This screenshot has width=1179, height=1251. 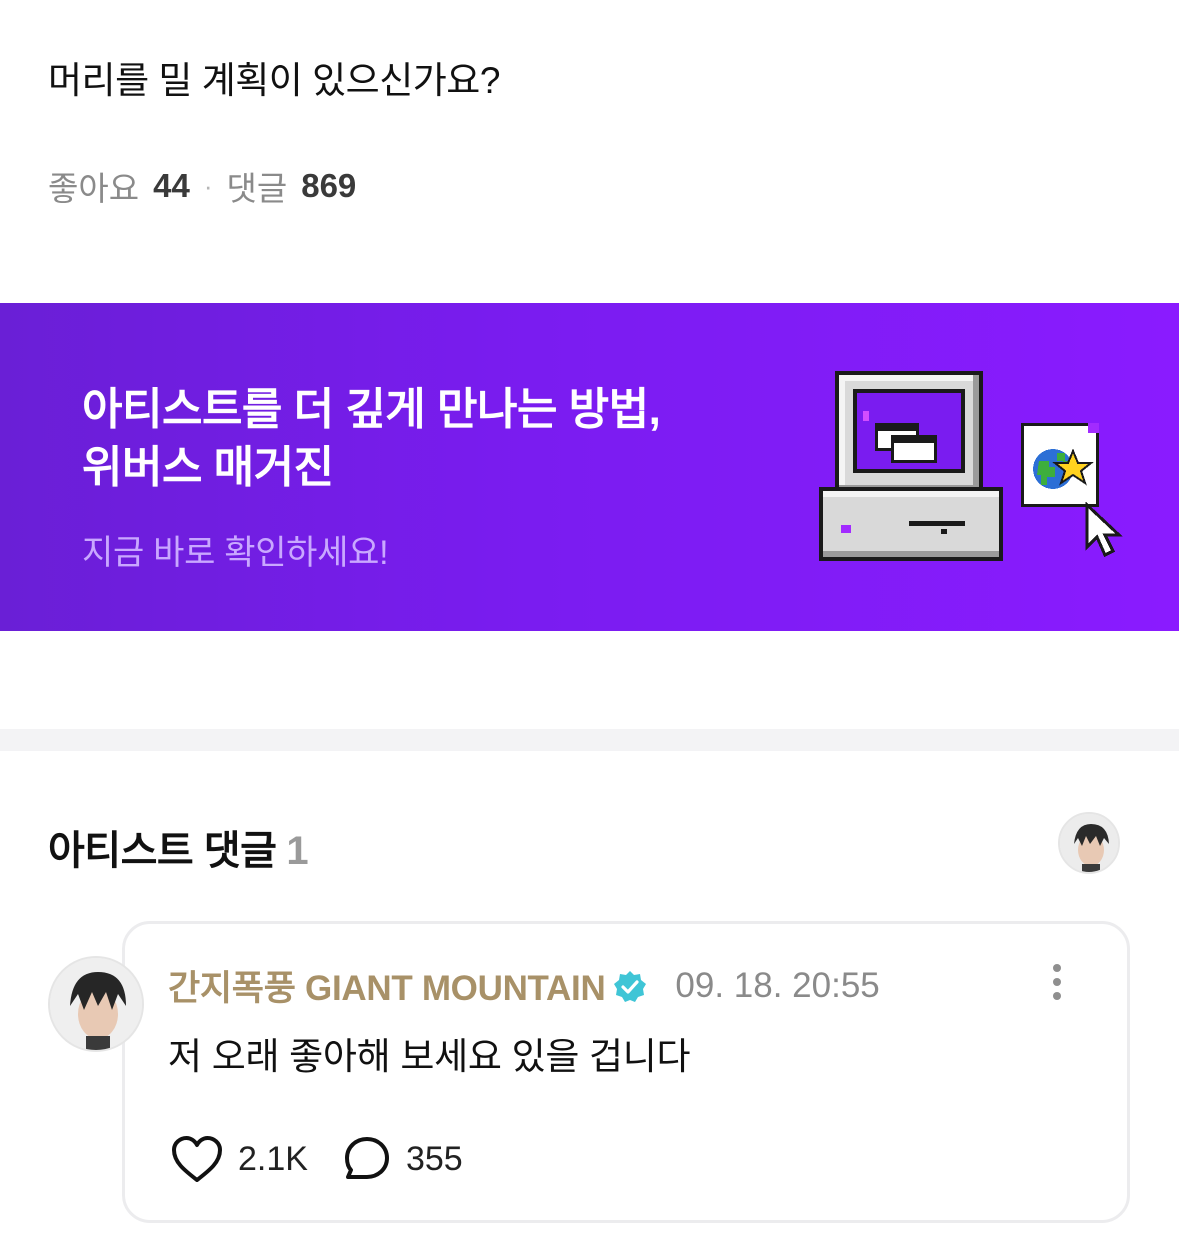 What do you see at coordinates (274, 80) in the screenshot?
I see `post-title: 머리를 밀 계획이 있으신가요?` at bounding box center [274, 80].